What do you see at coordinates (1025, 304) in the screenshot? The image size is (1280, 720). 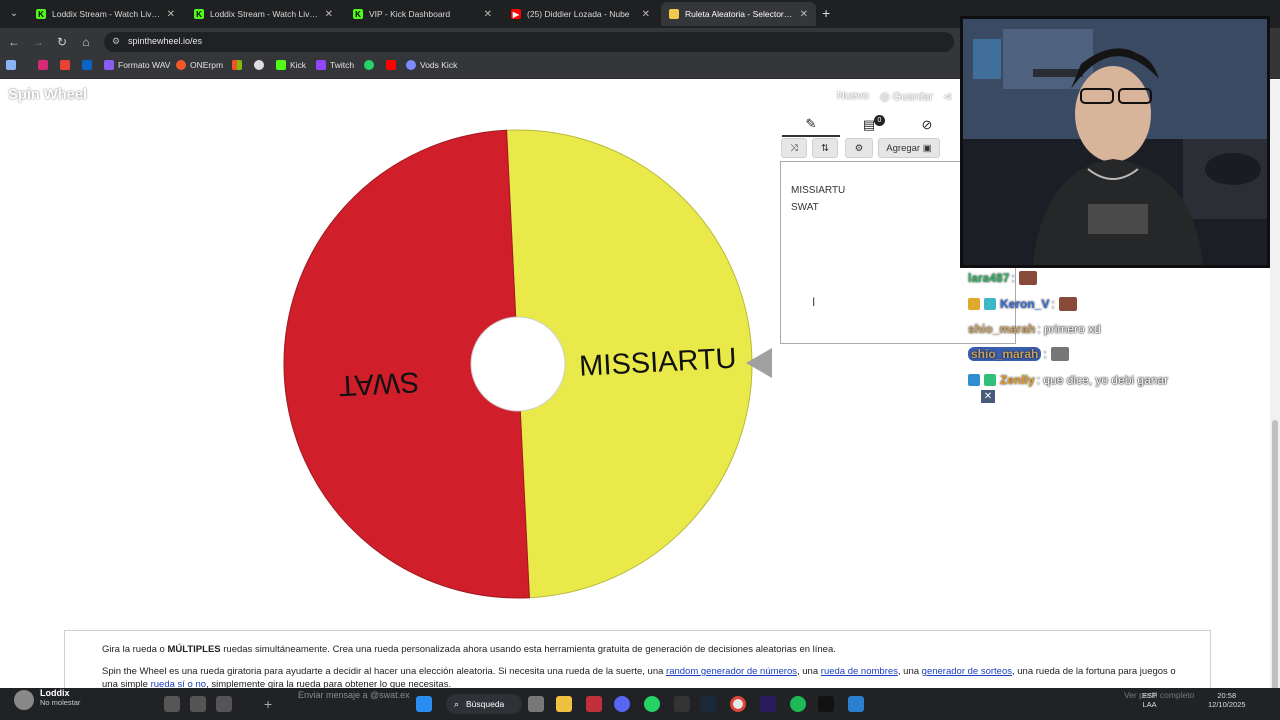 I see `chat-username: Keron_V` at bounding box center [1025, 304].